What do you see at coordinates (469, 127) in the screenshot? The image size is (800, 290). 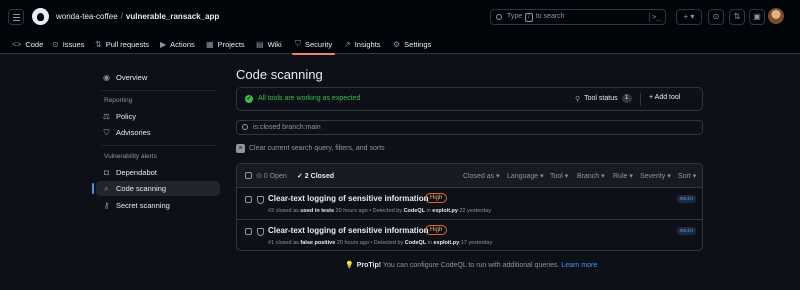 I see `filter-input: is:closed branch:main` at bounding box center [469, 127].